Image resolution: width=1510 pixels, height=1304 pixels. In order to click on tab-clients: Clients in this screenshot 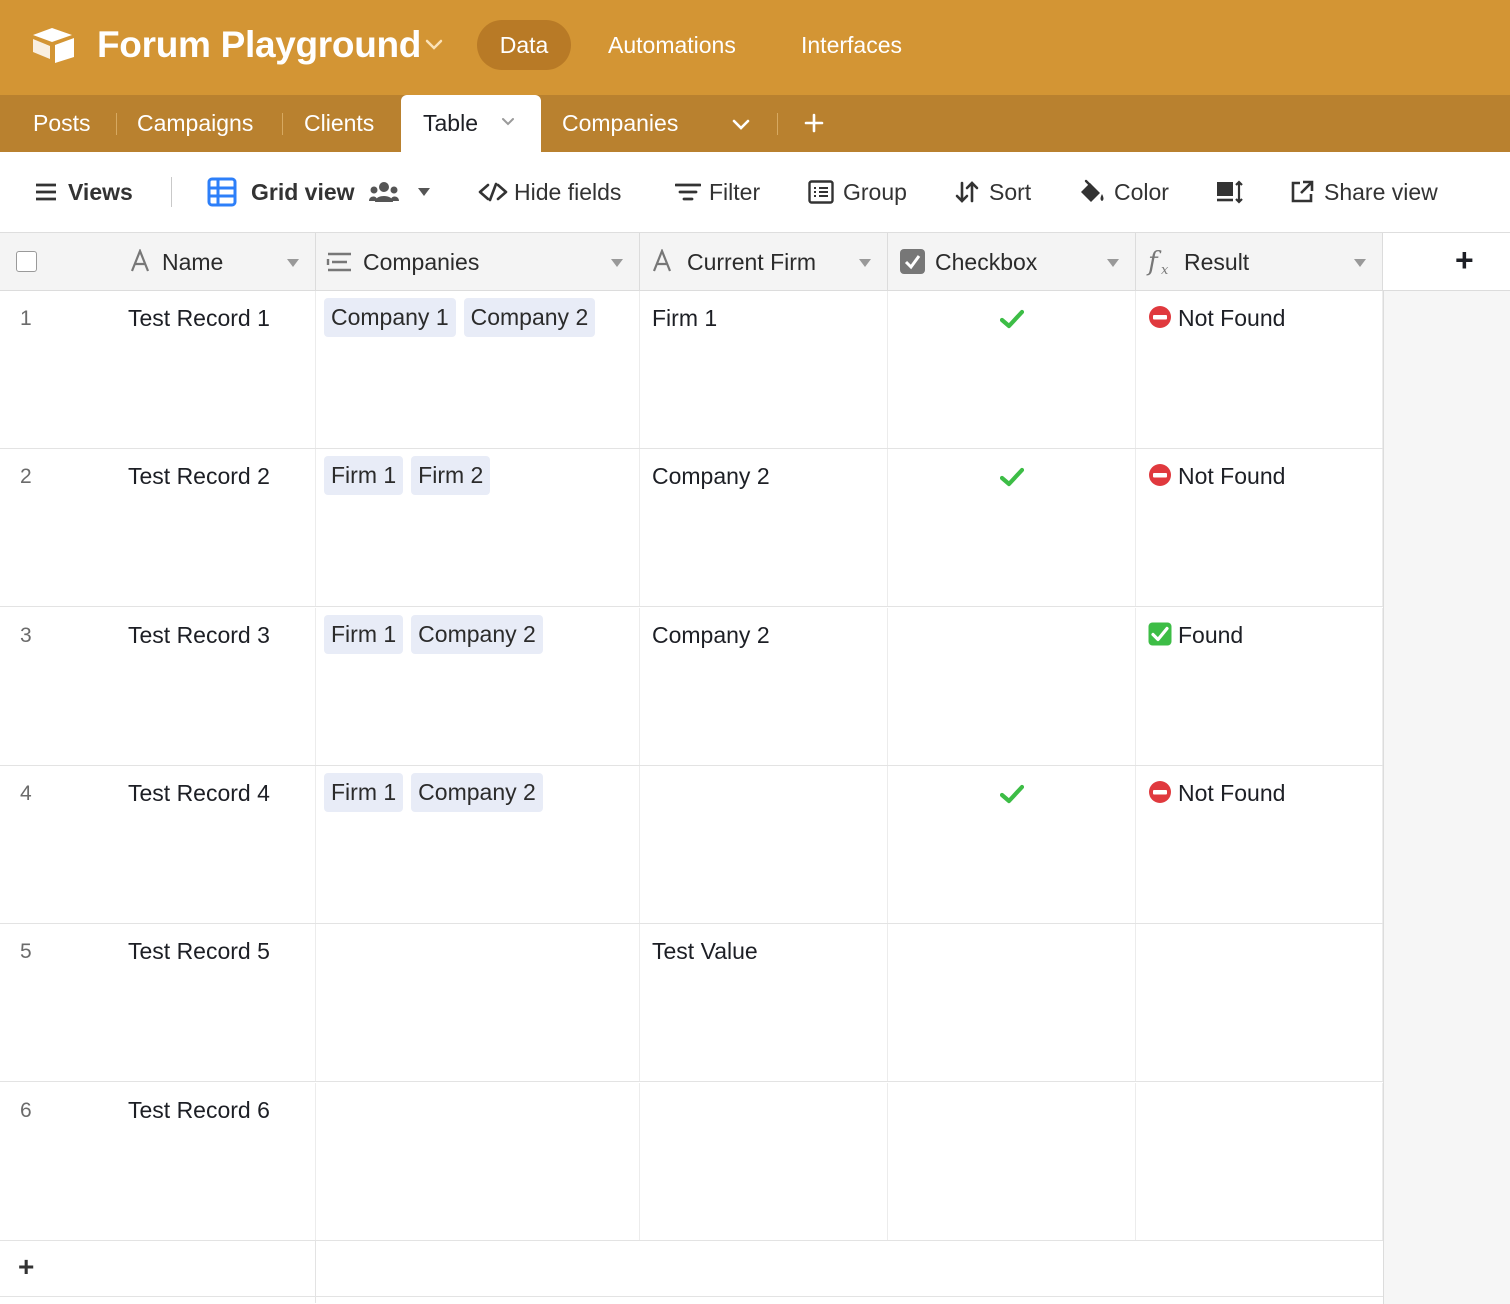, I will do `click(339, 123)`.